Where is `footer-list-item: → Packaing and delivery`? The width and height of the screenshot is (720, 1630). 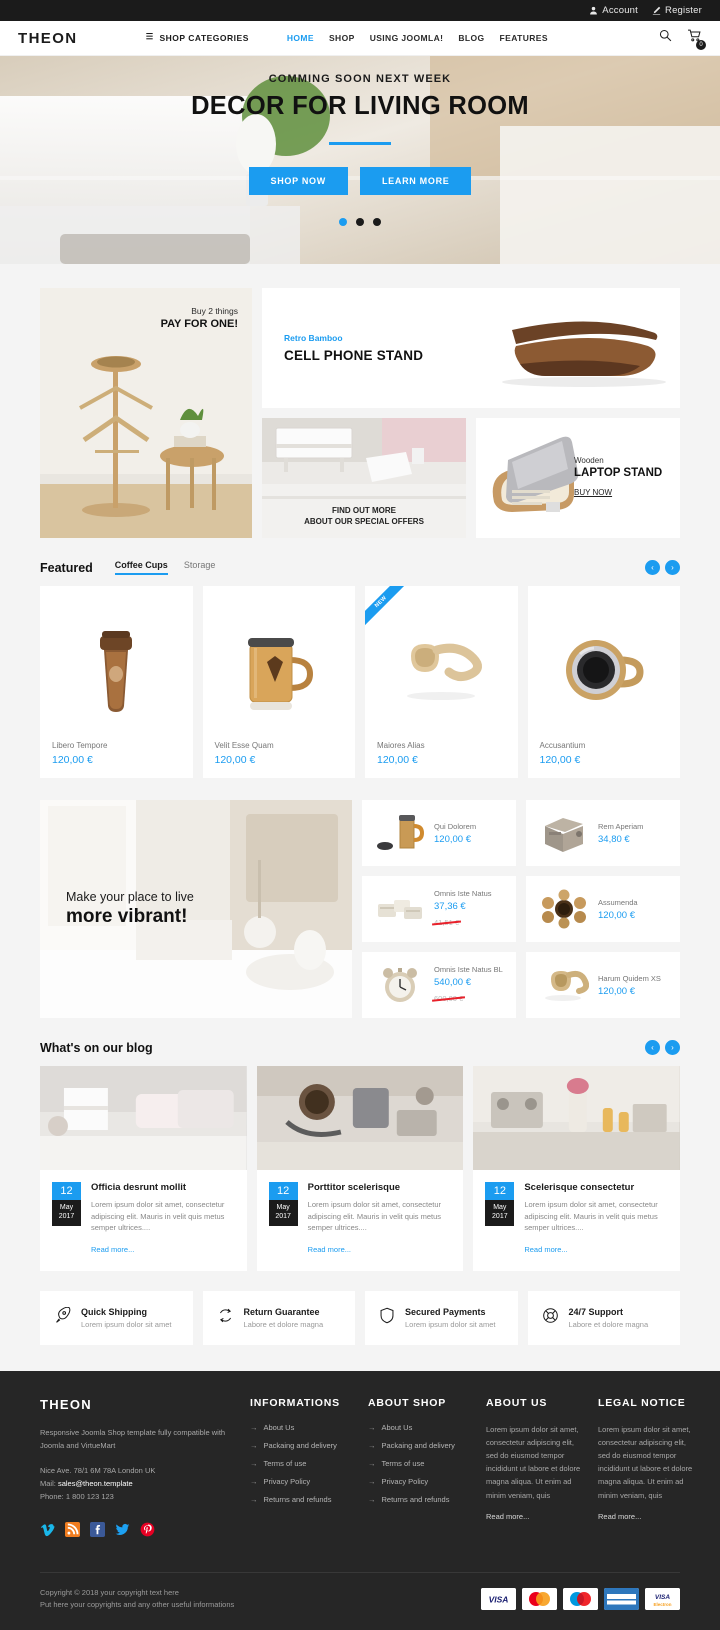
footer-list-item: → Packaing and delivery is located at coordinates (422, 1445).